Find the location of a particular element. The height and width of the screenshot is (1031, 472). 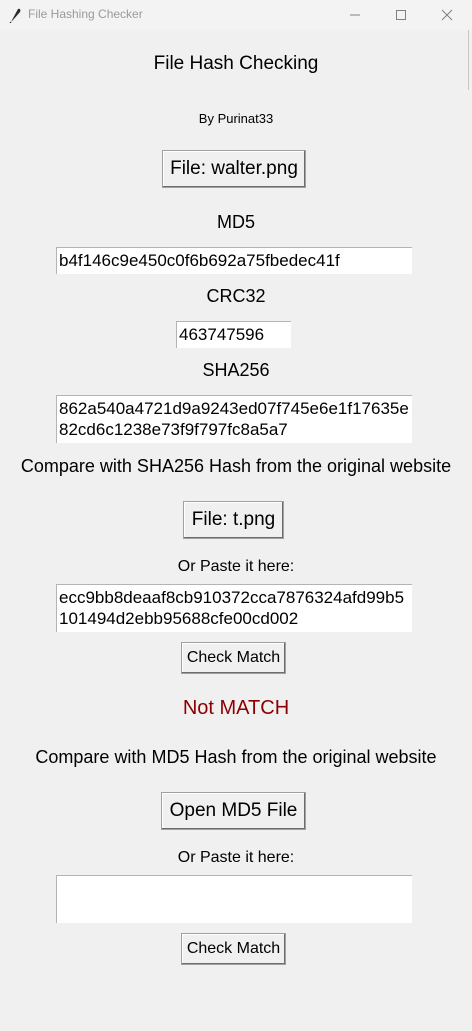

author-byline: By Purinat33 is located at coordinates (236, 118).